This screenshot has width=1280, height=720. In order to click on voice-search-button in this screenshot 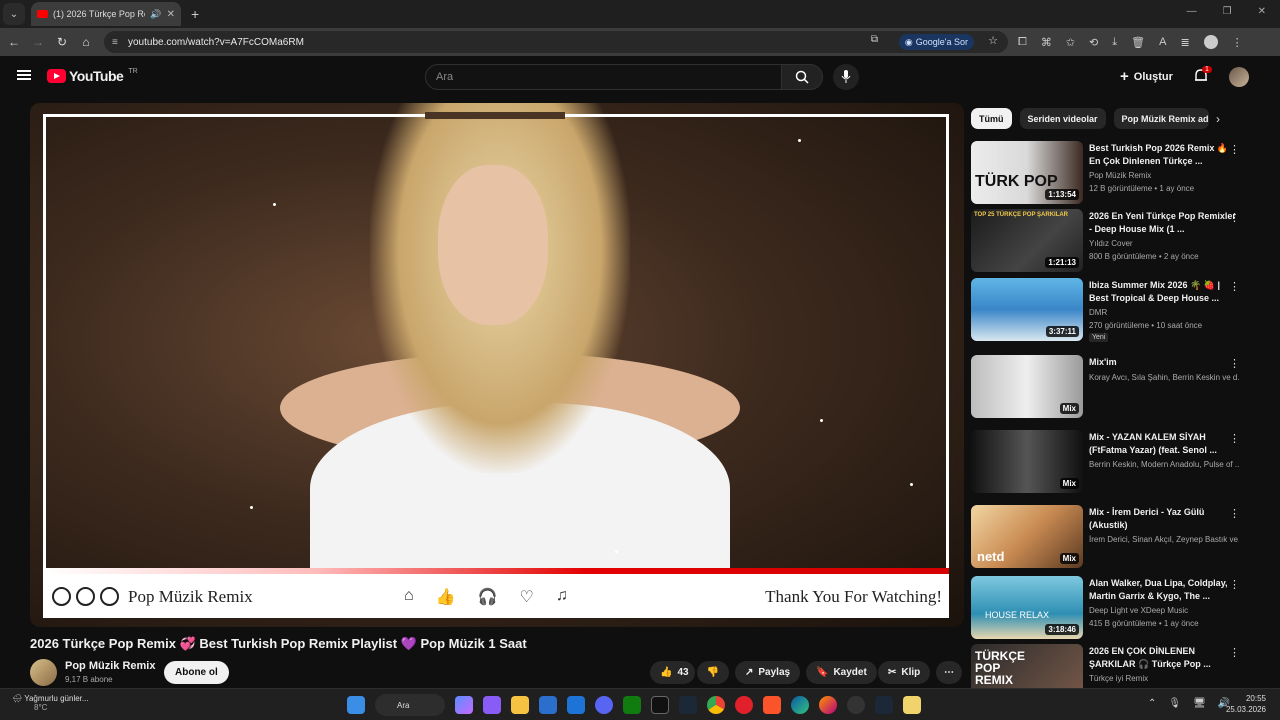, I will do `click(846, 77)`.